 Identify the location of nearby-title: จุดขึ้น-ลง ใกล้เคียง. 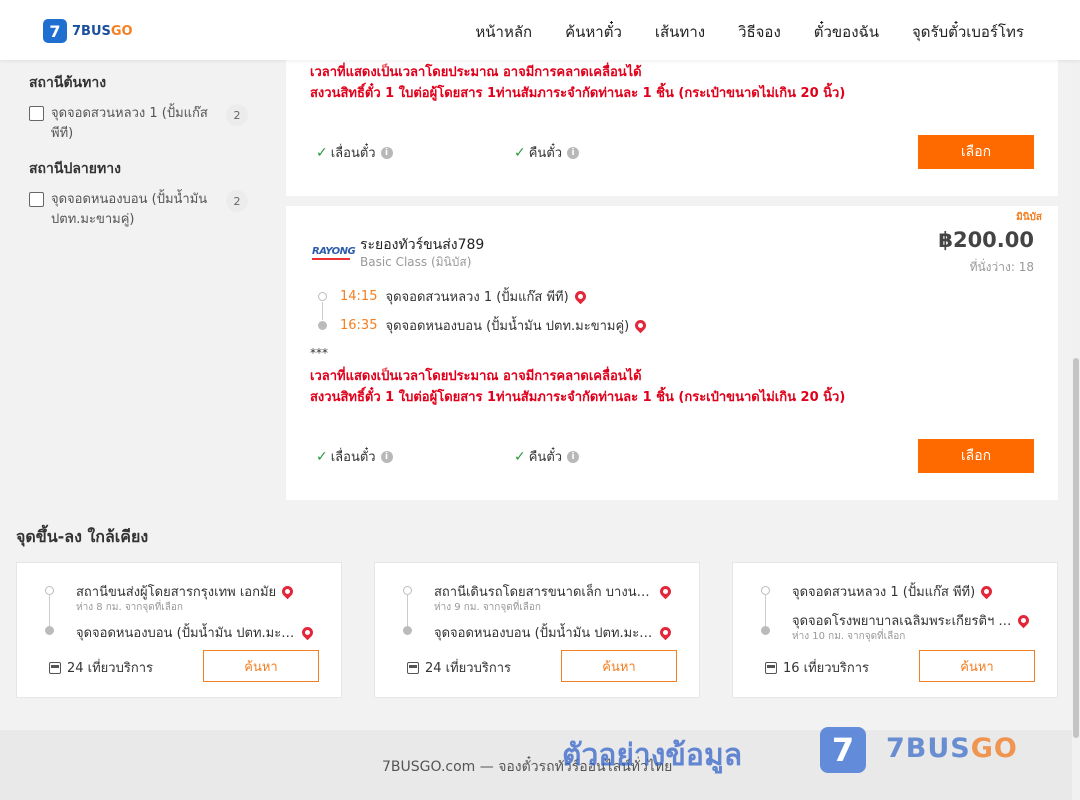
(82, 536).